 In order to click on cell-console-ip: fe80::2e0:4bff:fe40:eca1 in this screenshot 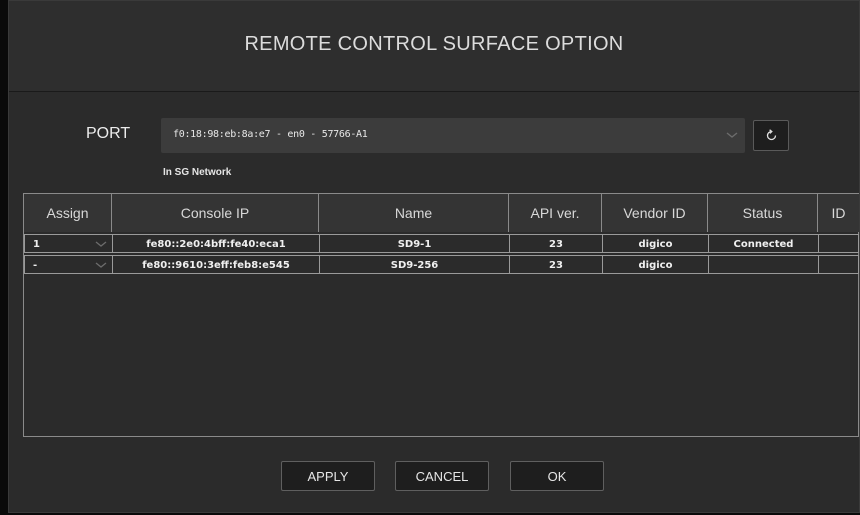, I will do `click(216, 243)`.